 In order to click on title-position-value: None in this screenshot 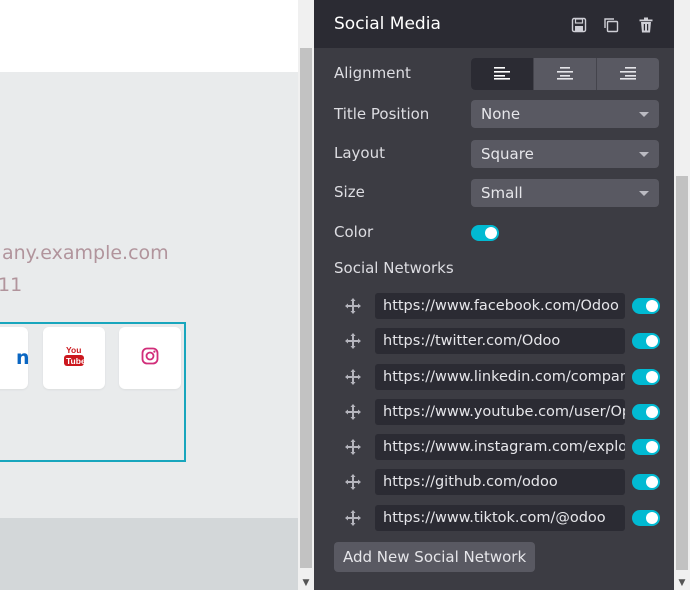, I will do `click(501, 114)`.